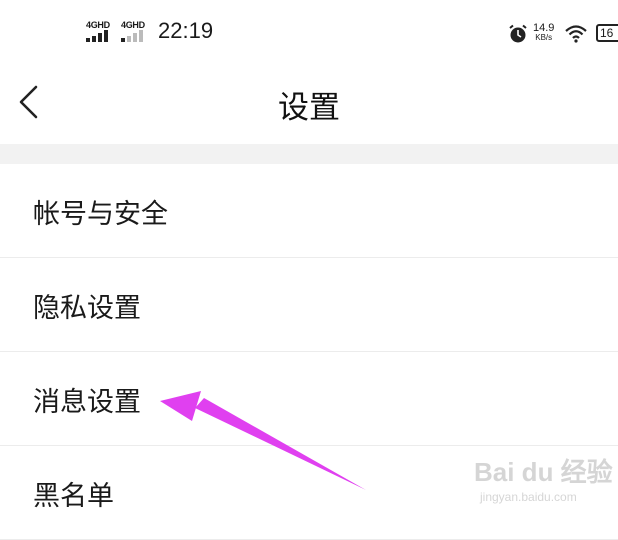 The width and height of the screenshot is (618, 540). Describe the element at coordinates (544, 37) in the screenshot. I see `network-speed-unit: KB/s` at that location.